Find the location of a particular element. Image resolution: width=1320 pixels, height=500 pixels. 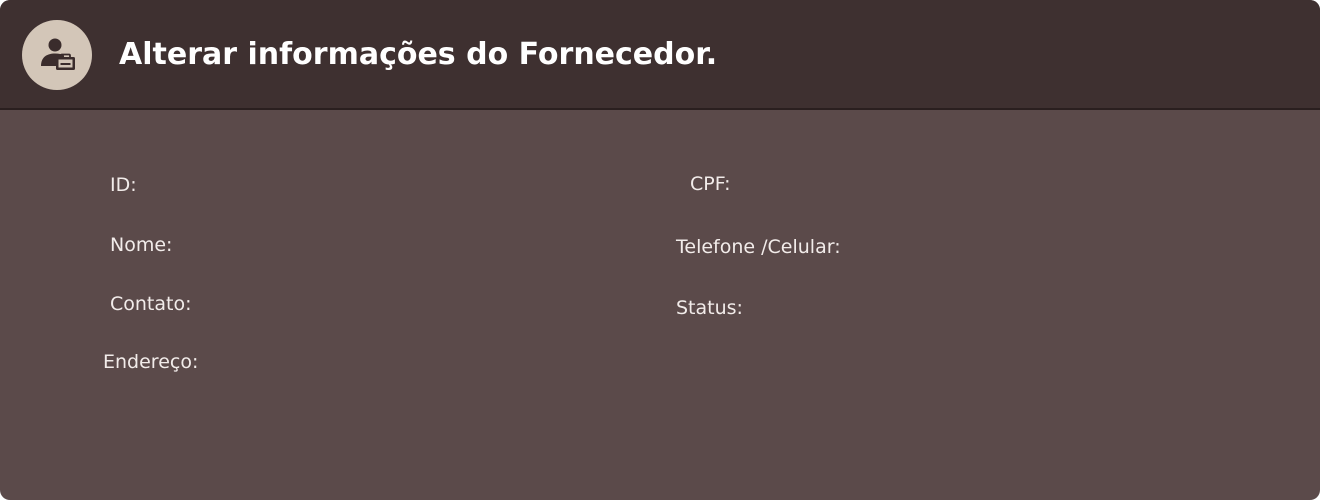

cpf-label: CPF: is located at coordinates (710, 184).